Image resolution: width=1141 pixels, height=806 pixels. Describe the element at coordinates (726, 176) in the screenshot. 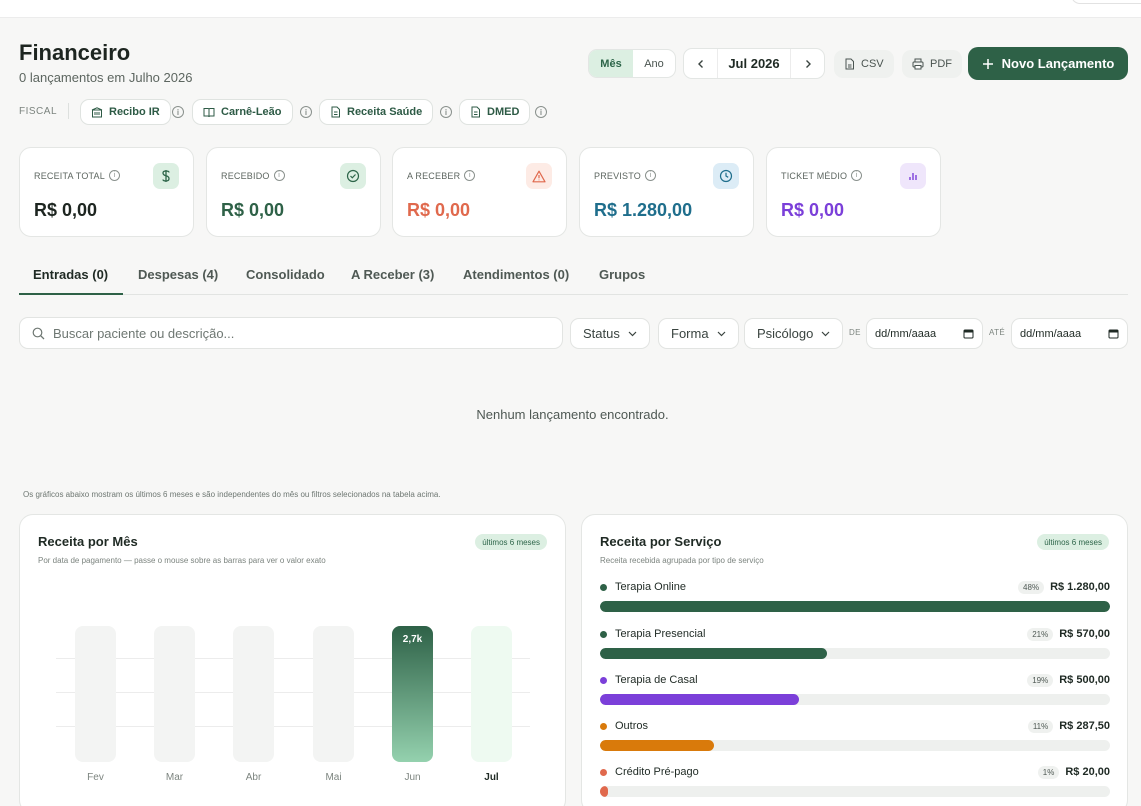

I see `clock-icon` at that location.